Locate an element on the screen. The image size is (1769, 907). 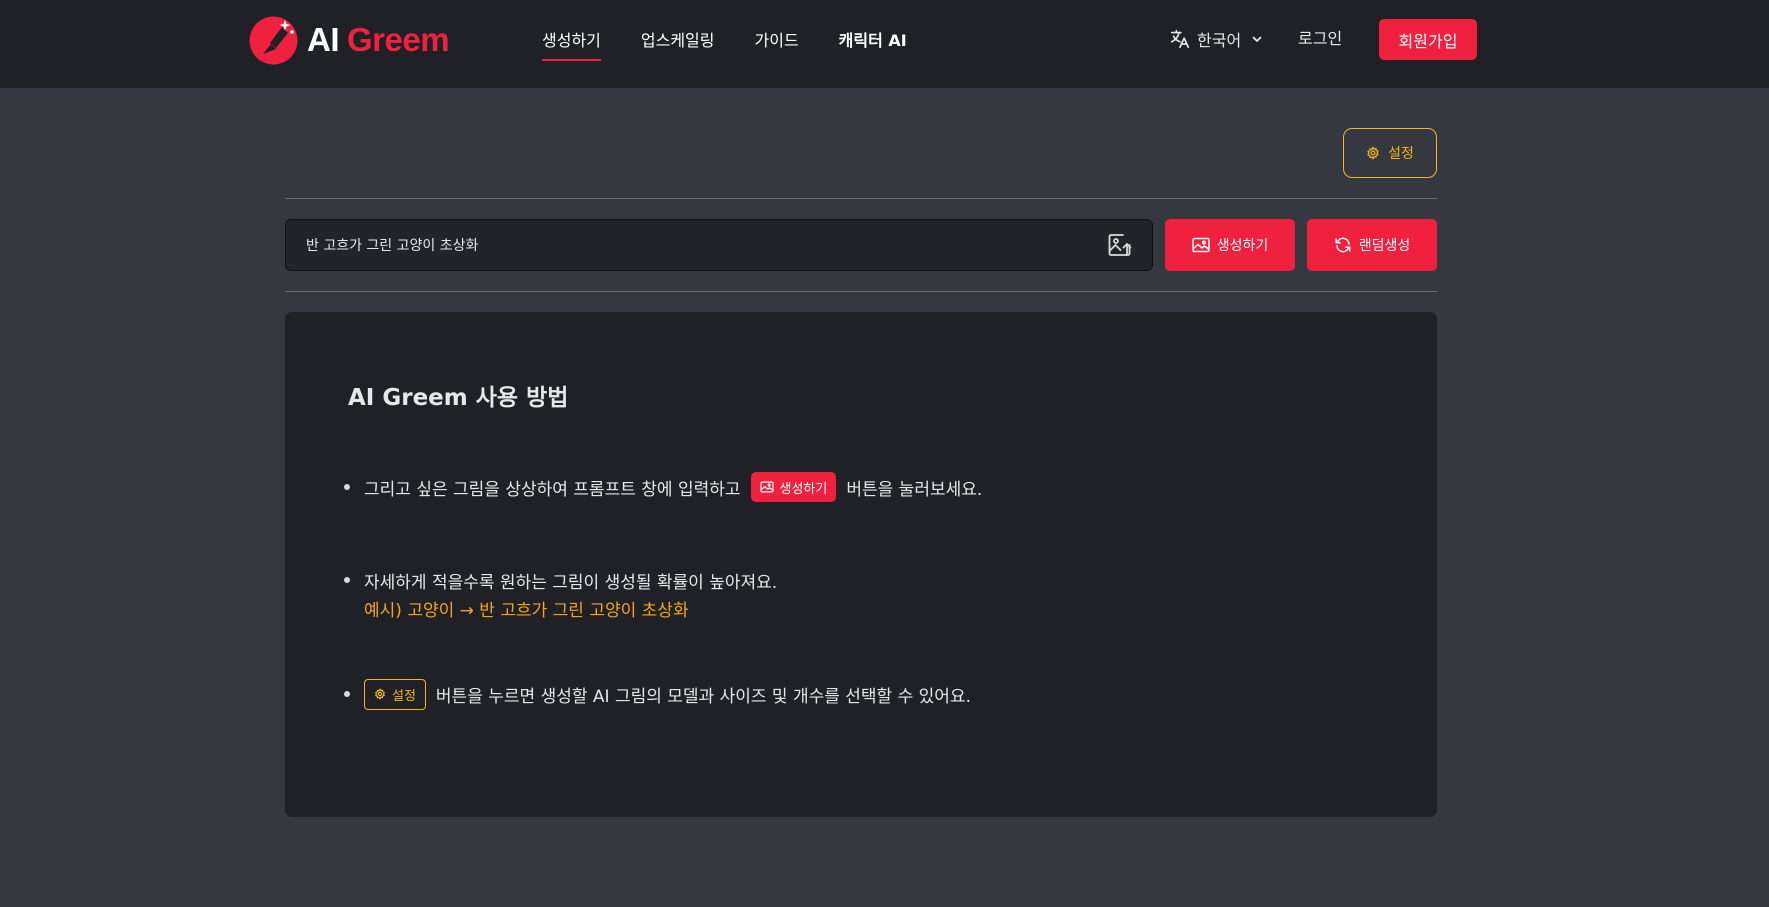
main-nav: 생성하기 업스케일링 가이드 캐릭터 AI is located at coordinates (744, 44).